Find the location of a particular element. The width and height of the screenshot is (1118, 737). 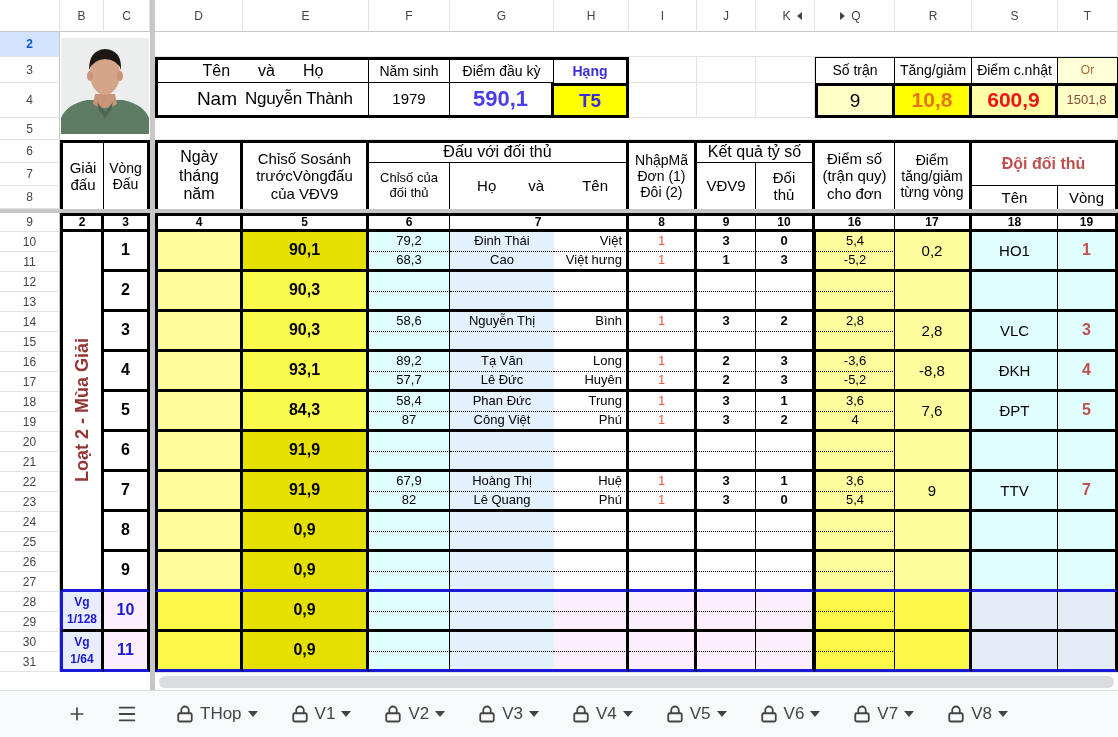

sheet-tab: V3 is located at coordinates (508, 714).